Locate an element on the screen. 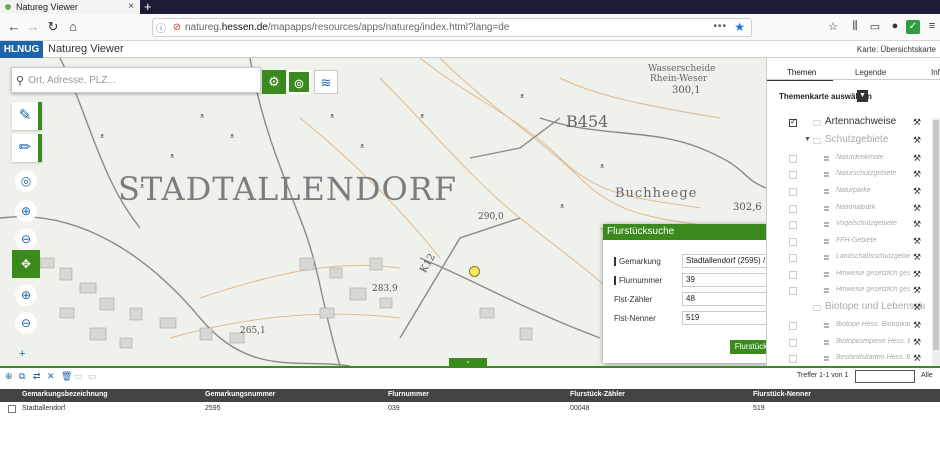 The image size is (940, 451). home-icon: ⌂ is located at coordinates (73, 26).